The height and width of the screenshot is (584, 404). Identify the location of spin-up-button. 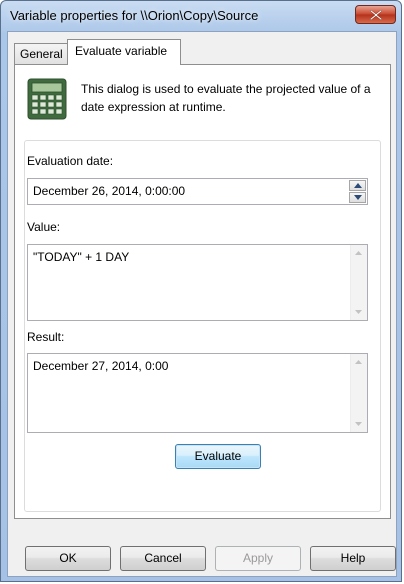
(357, 185).